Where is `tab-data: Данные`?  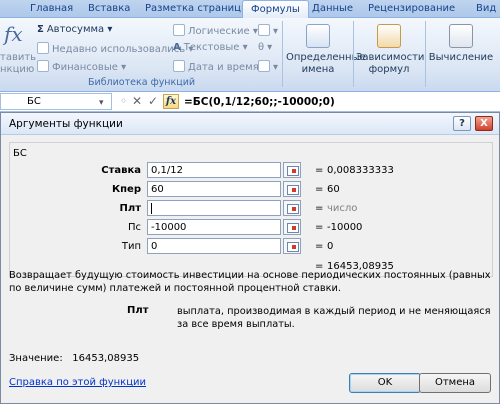
tab-data: Данные is located at coordinates (332, 8).